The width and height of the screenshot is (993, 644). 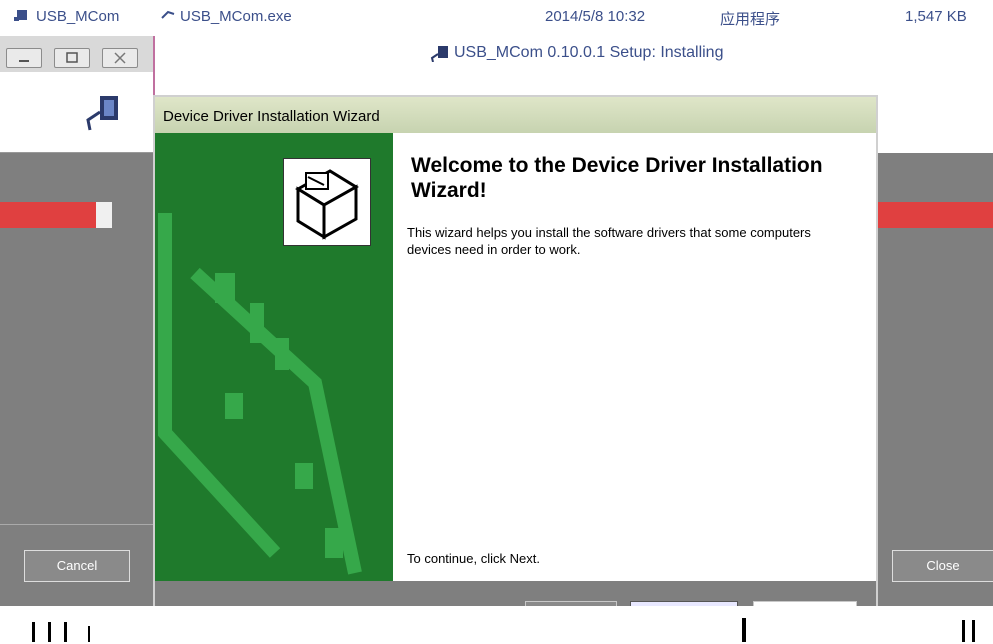 I want to click on left-background-window: Cancel, so click(x=77, y=321).